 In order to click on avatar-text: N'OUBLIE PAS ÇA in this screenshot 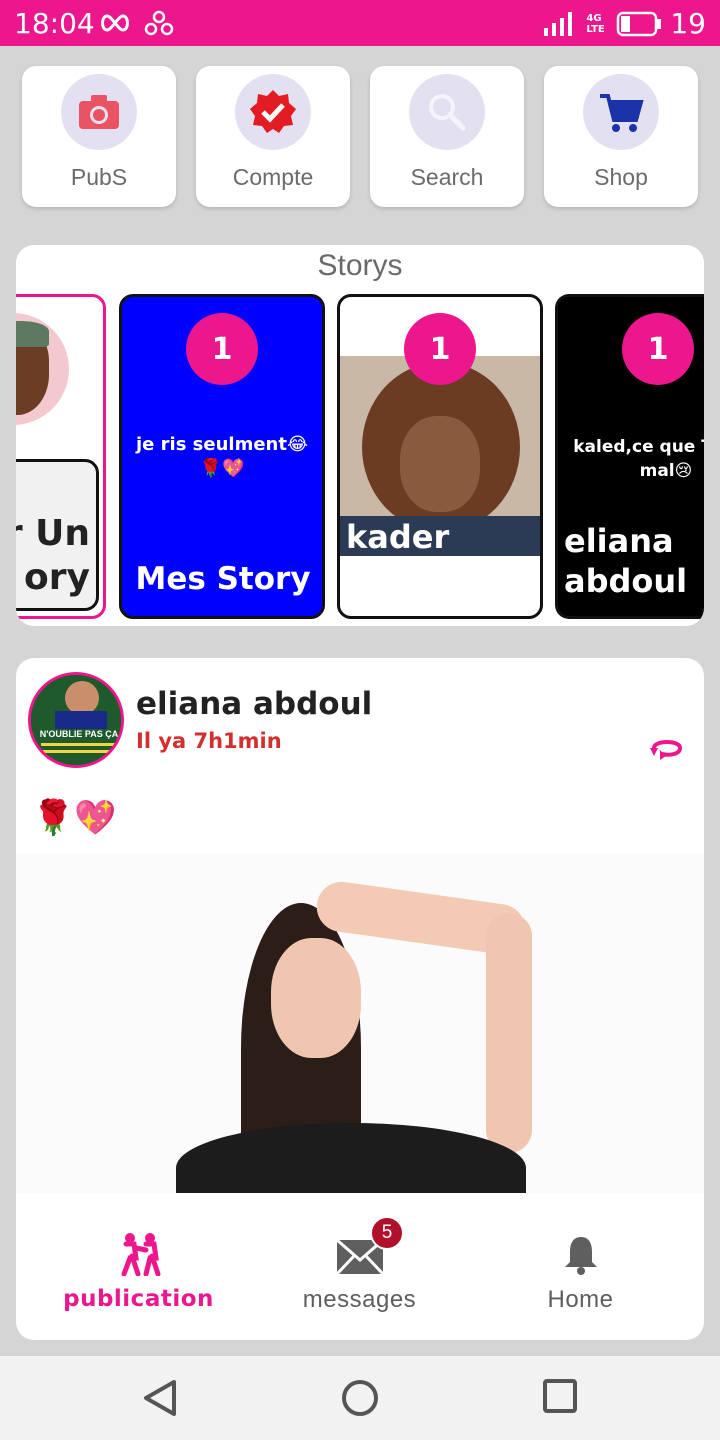, I will do `click(79, 734)`.